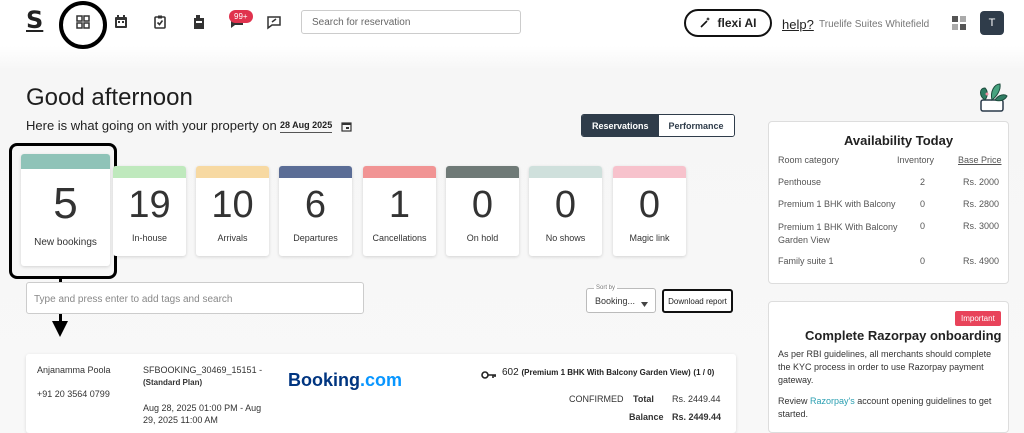 This screenshot has height=433, width=1024. I want to click on feedback-icon, so click(274, 22).